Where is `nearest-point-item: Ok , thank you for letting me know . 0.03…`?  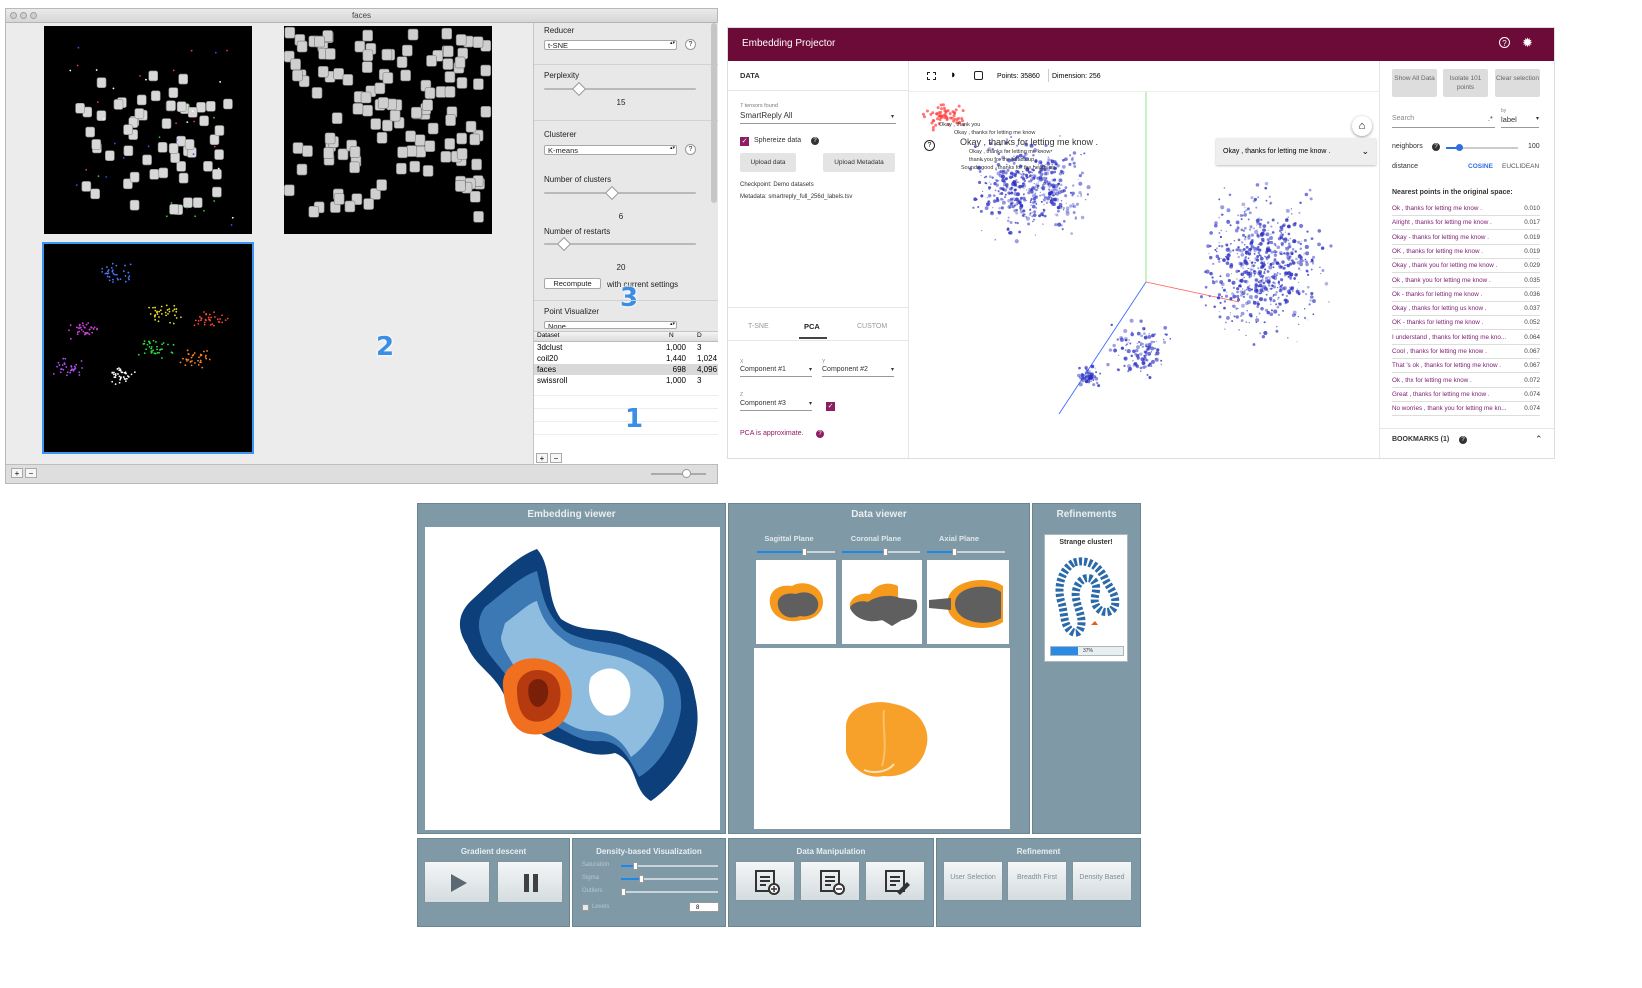 nearest-point-item: Ok , thank you for letting me know . 0.03… is located at coordinates (1466, 281).